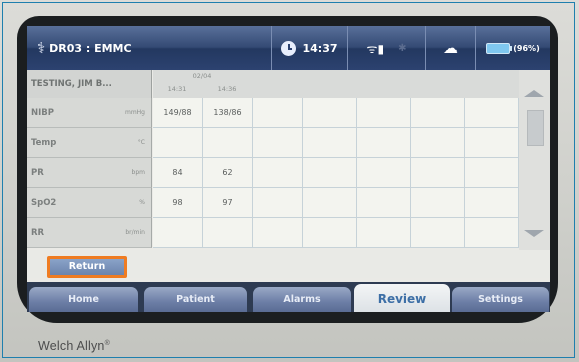 This screenshot has height=362, width=579. Describe the element at coordinates (44, 203) in the screenshot. I see `vital-name: SpO2` at that location.